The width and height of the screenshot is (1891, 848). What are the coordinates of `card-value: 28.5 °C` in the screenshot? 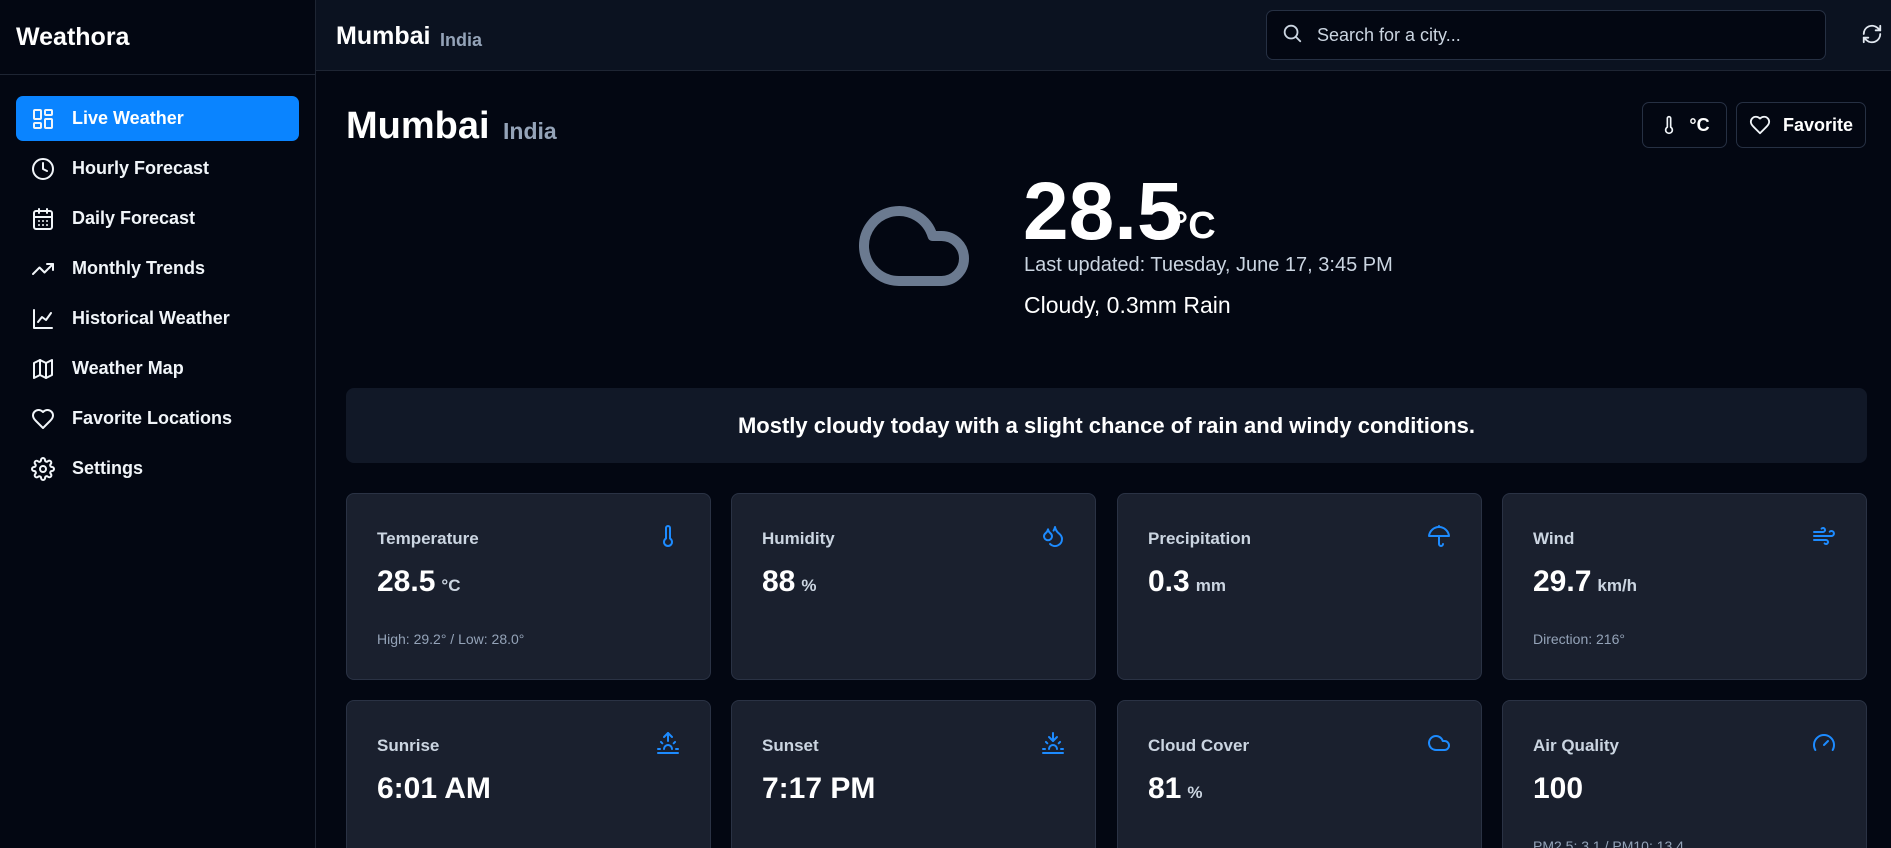 It's located at (419, 581).